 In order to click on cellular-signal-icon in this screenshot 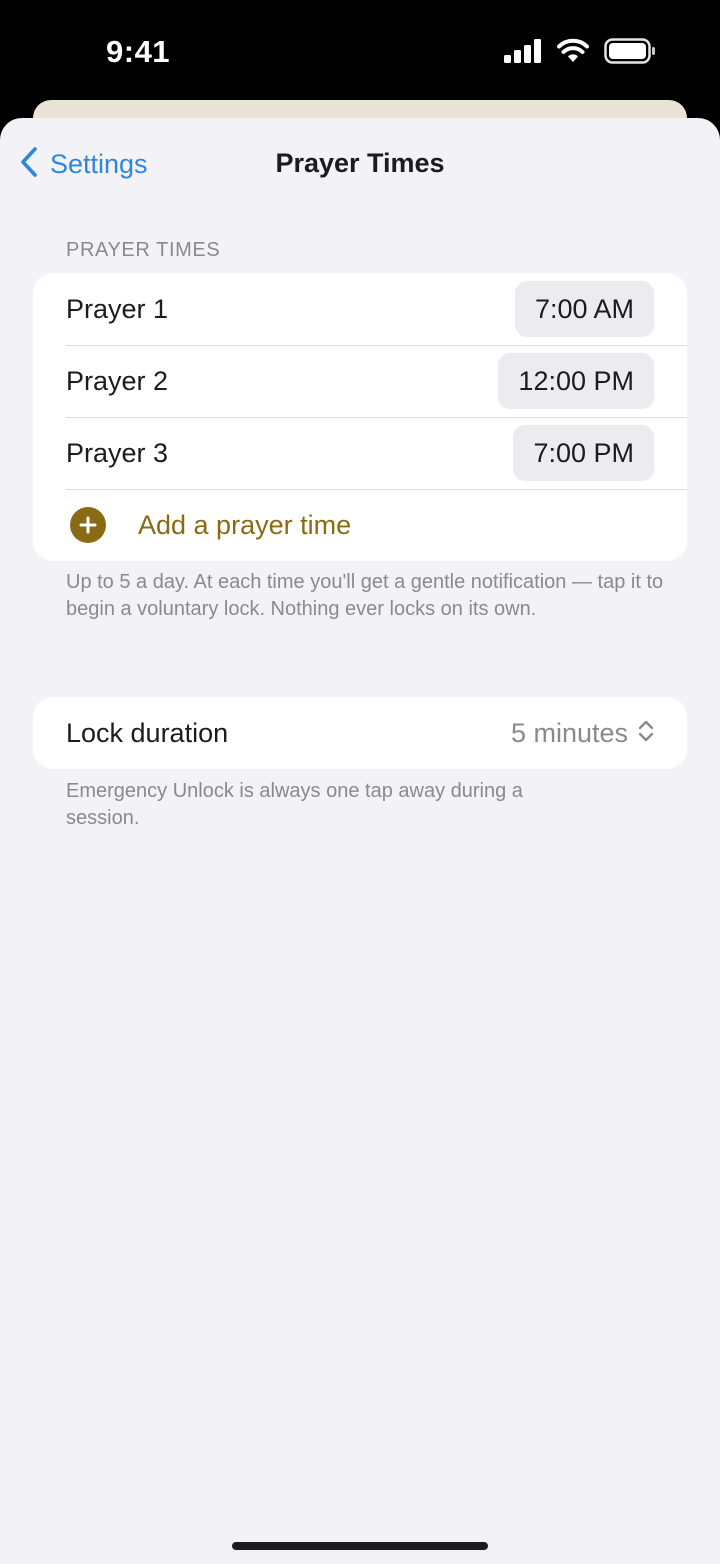, I will do `click(523, 51)`.